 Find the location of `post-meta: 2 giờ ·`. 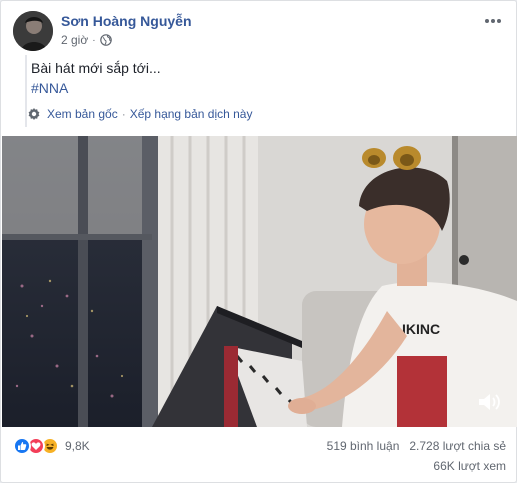

post-meta: 2 giờ · is located at coordinates (86, 40).